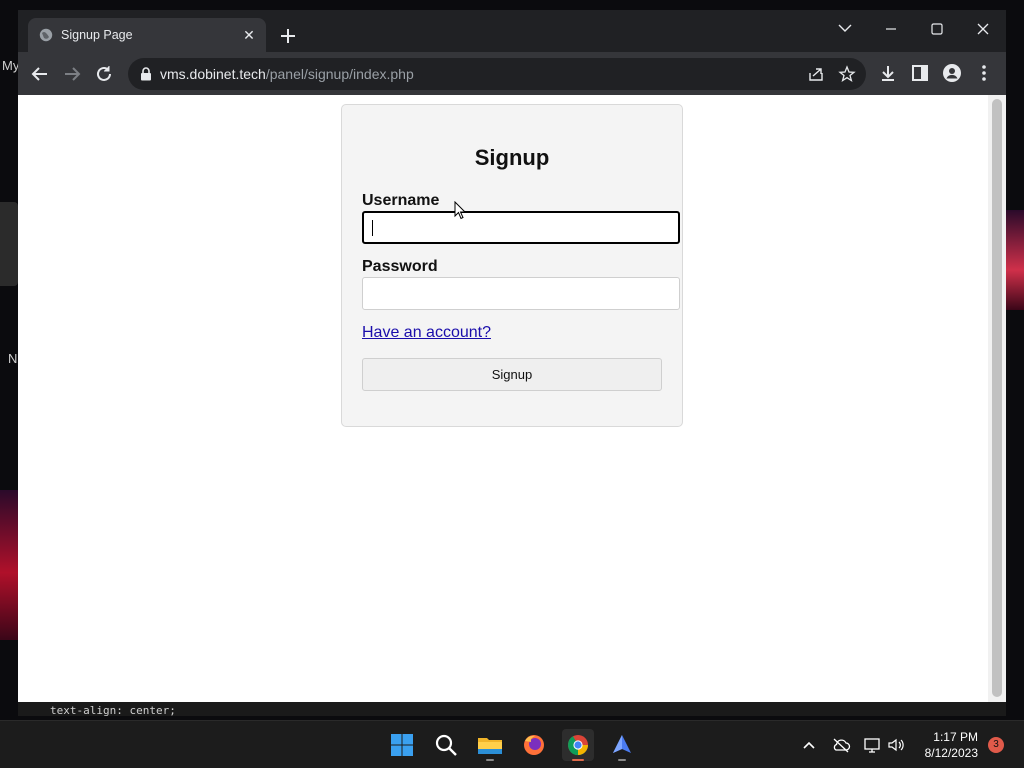  What do you see at coordinates (512, 709) in the screenshot?
I see `background-editor-strip: text-align: center;` at bounding box center [512, 709].